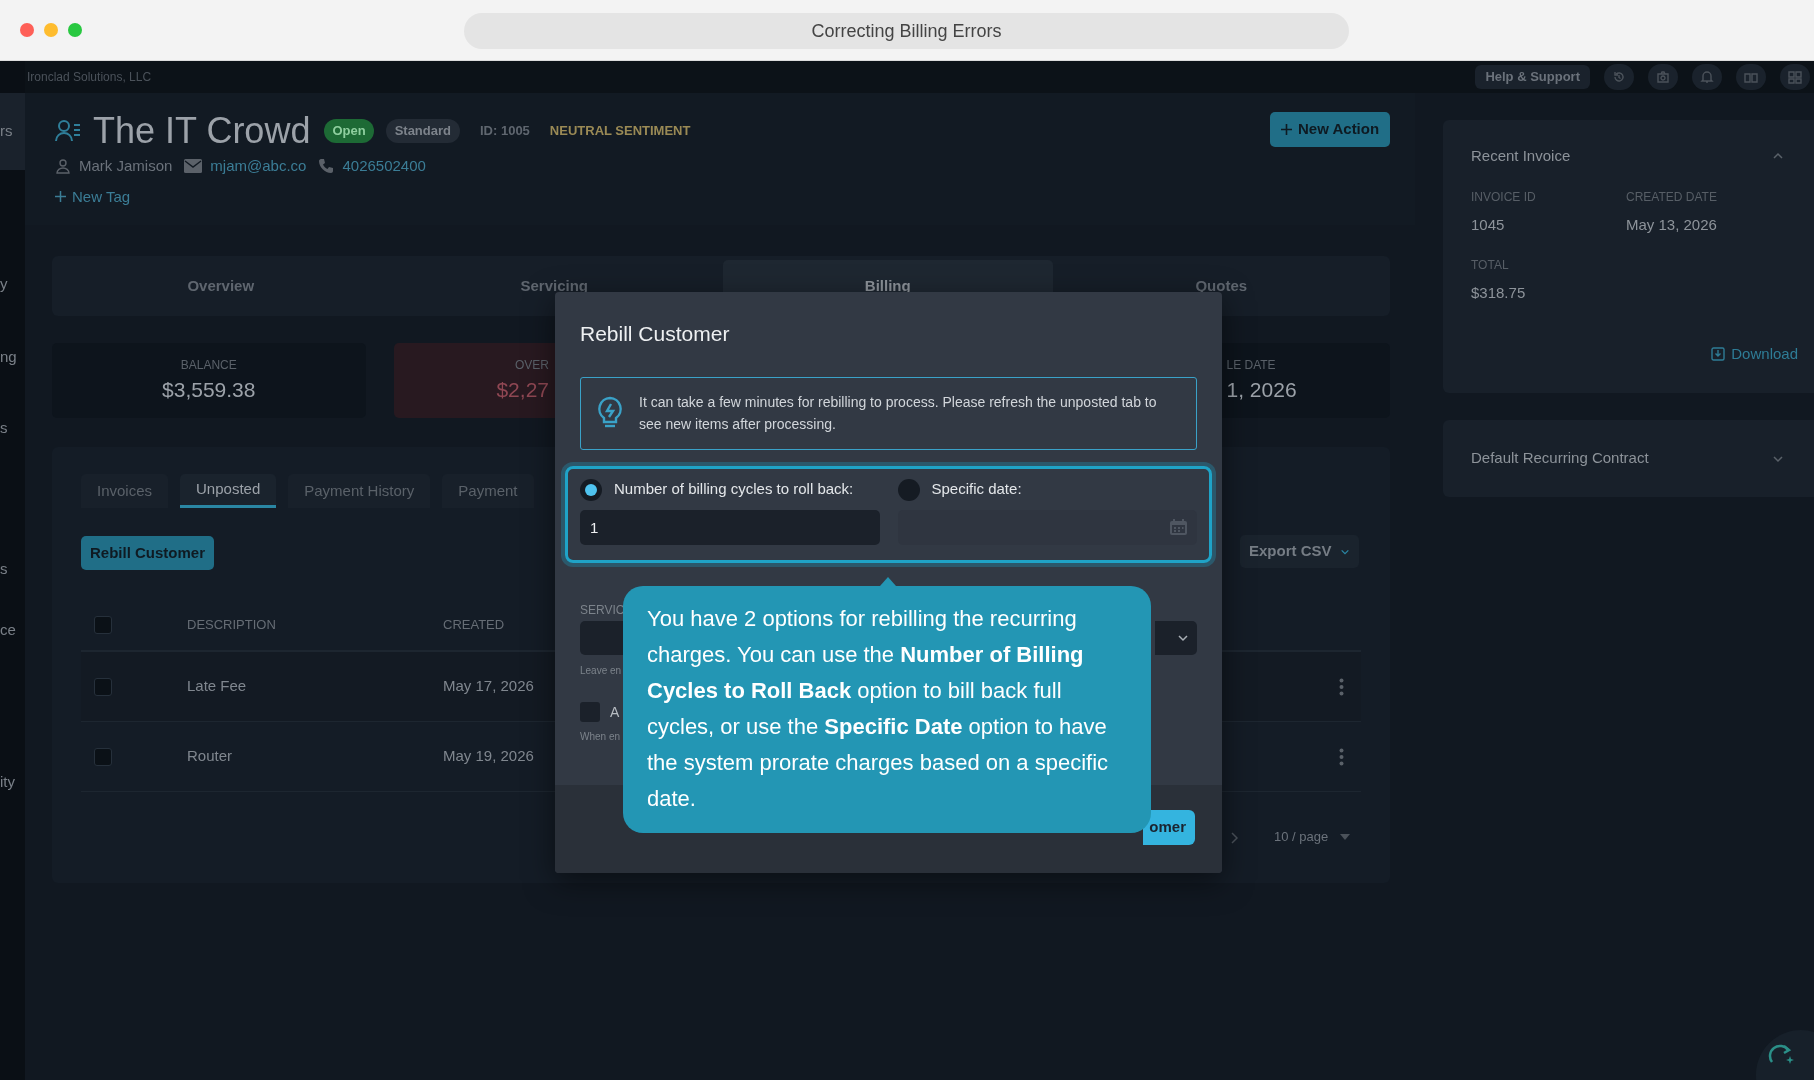 This screenshot has width=1814, height=1080. What do you see at coordinates (1672, 224) in the screenshot?
I see `field-value: May 13, 2026` at bounding box center [1672, 224].